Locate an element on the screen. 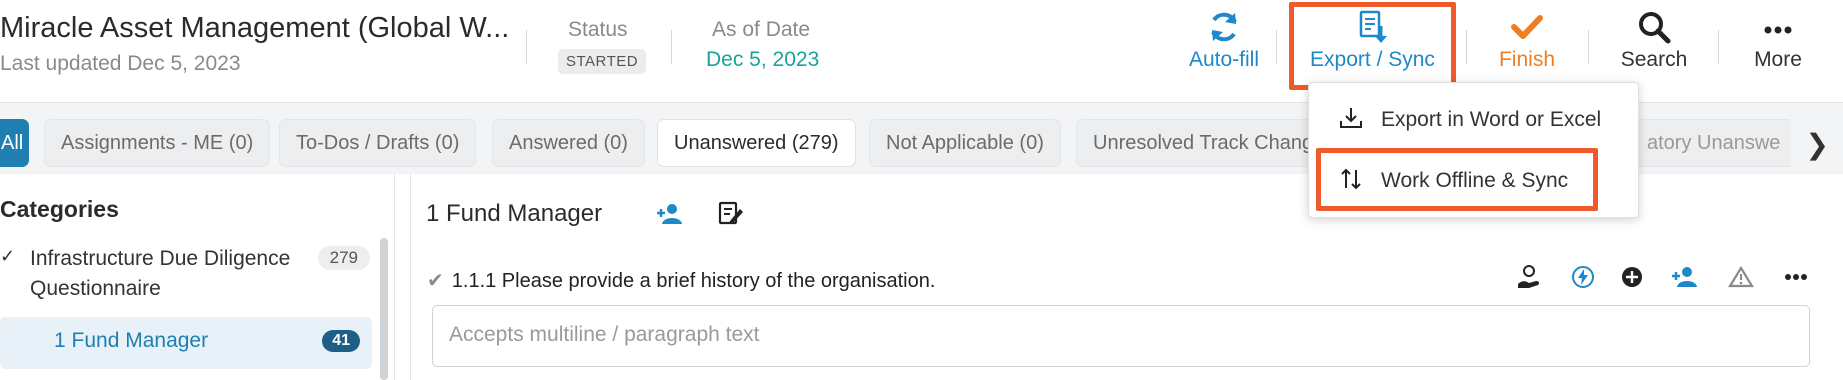 Image resolution: width=1843 pixels, height=380 pixels. category-count: 41 is located at coordinates (341, 341).